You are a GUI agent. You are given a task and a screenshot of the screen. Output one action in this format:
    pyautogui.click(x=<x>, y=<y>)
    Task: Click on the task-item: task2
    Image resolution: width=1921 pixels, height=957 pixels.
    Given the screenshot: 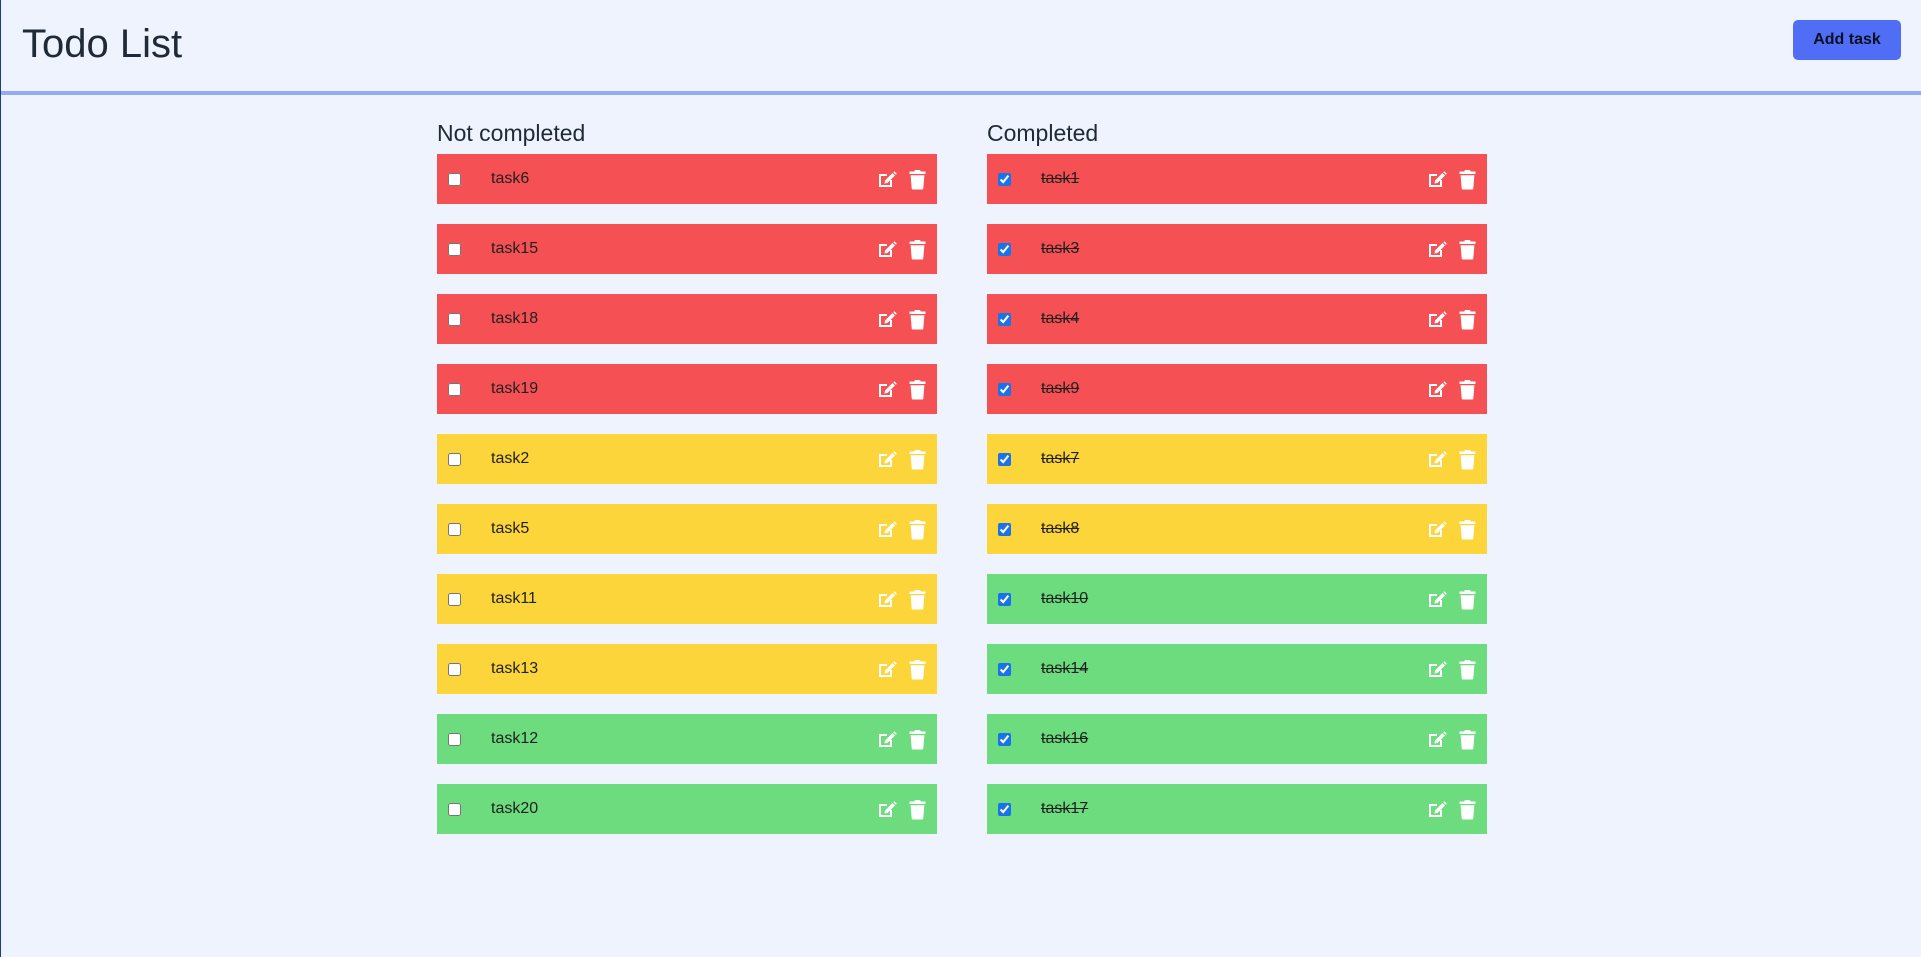 What is the action you would take?
    pyautogui.click(x=687, y=459)
    